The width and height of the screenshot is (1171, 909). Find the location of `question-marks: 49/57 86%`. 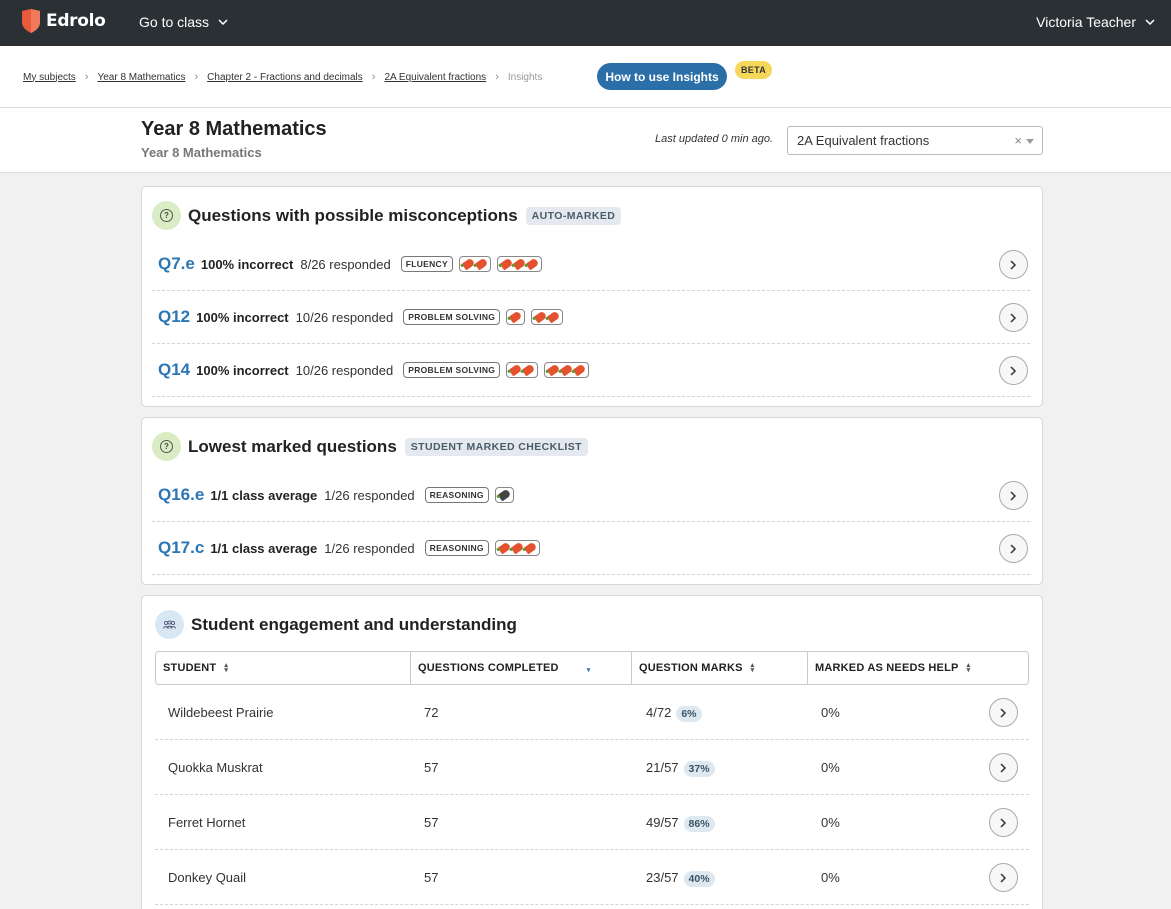

question-marks: 49/57 86% is located at coordinates (680, 823).